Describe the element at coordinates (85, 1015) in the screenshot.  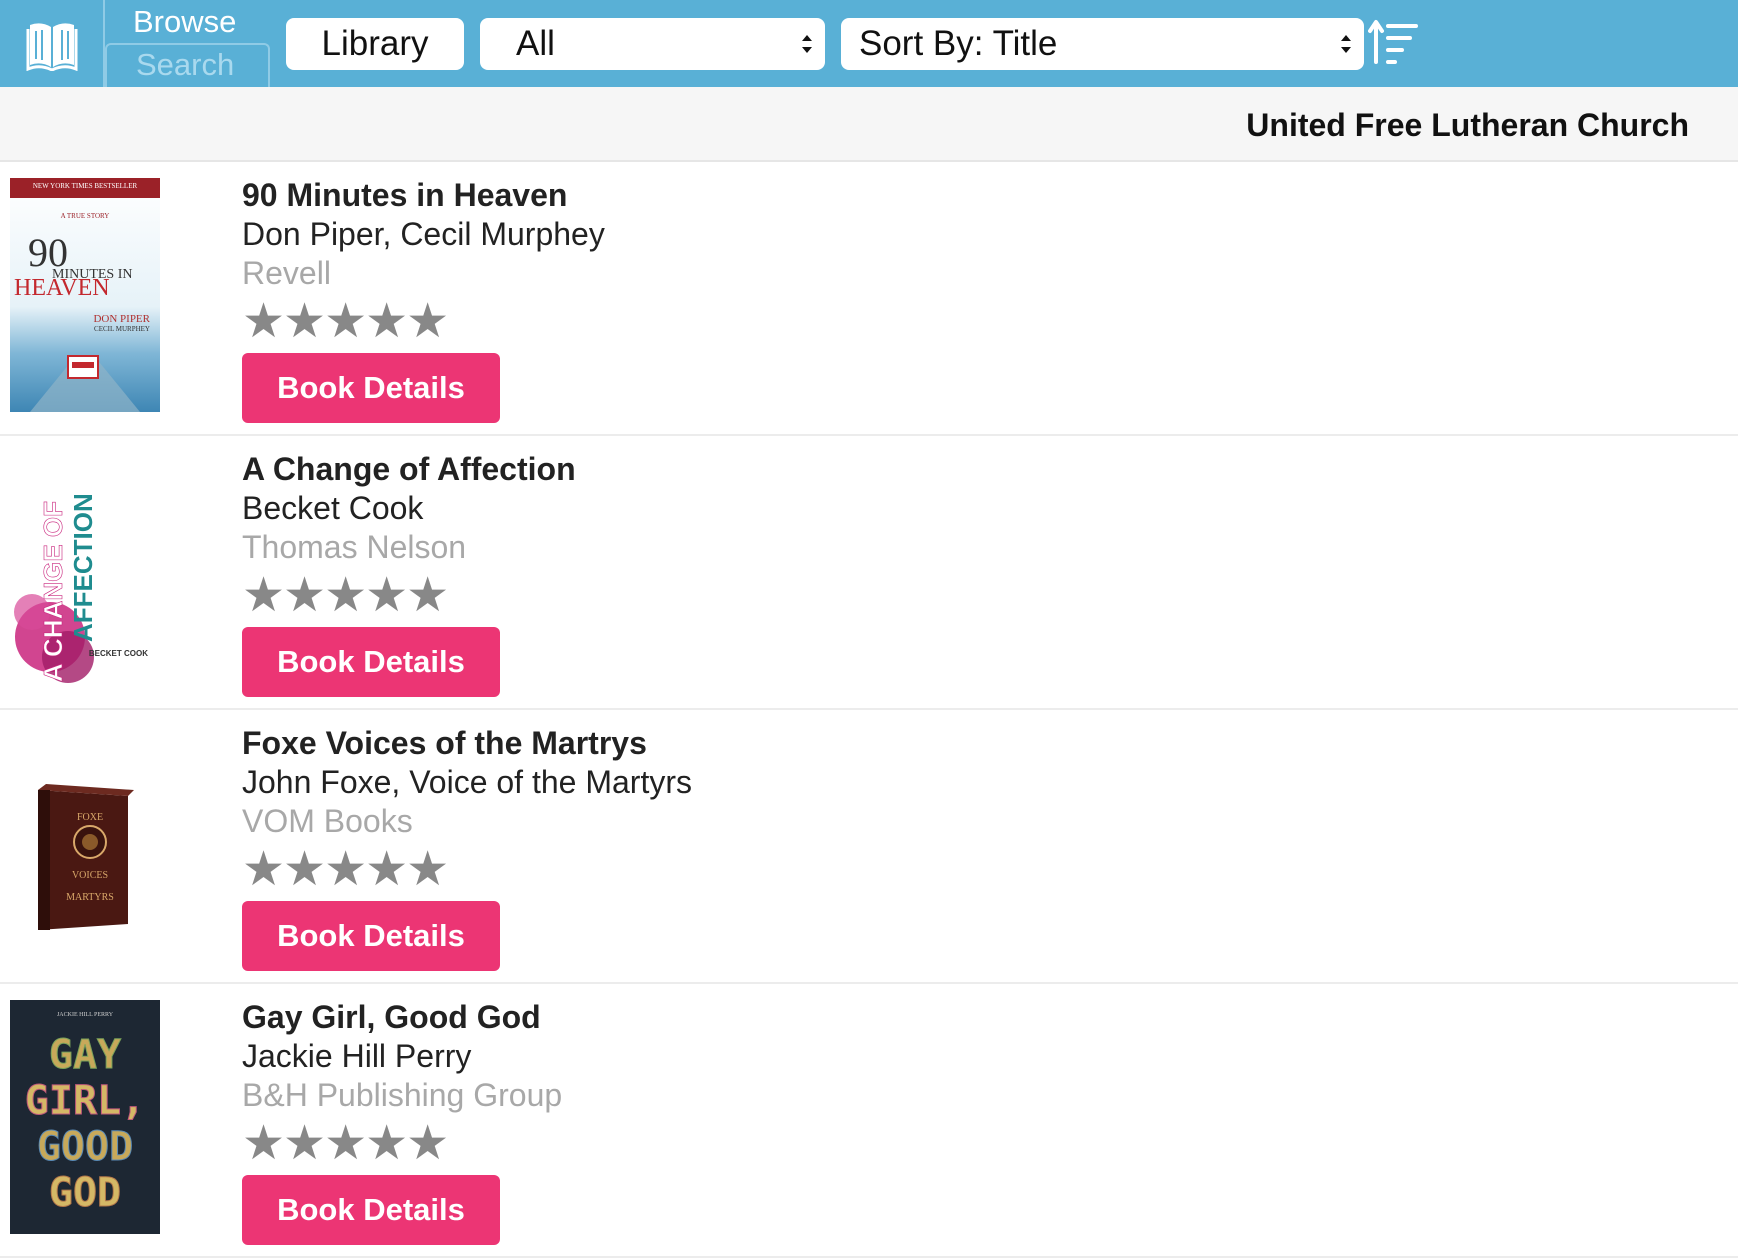
I see `cover-text: JACKIE HILL PERRY` at that location.